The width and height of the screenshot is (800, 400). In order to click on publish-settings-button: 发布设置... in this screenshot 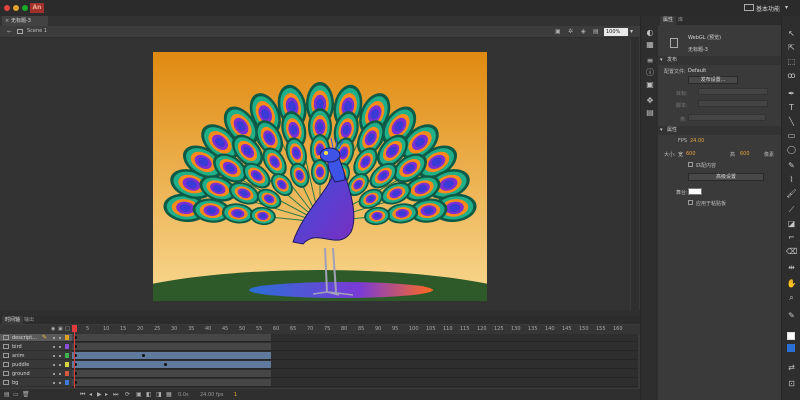, I will do `click(713, 80)`.